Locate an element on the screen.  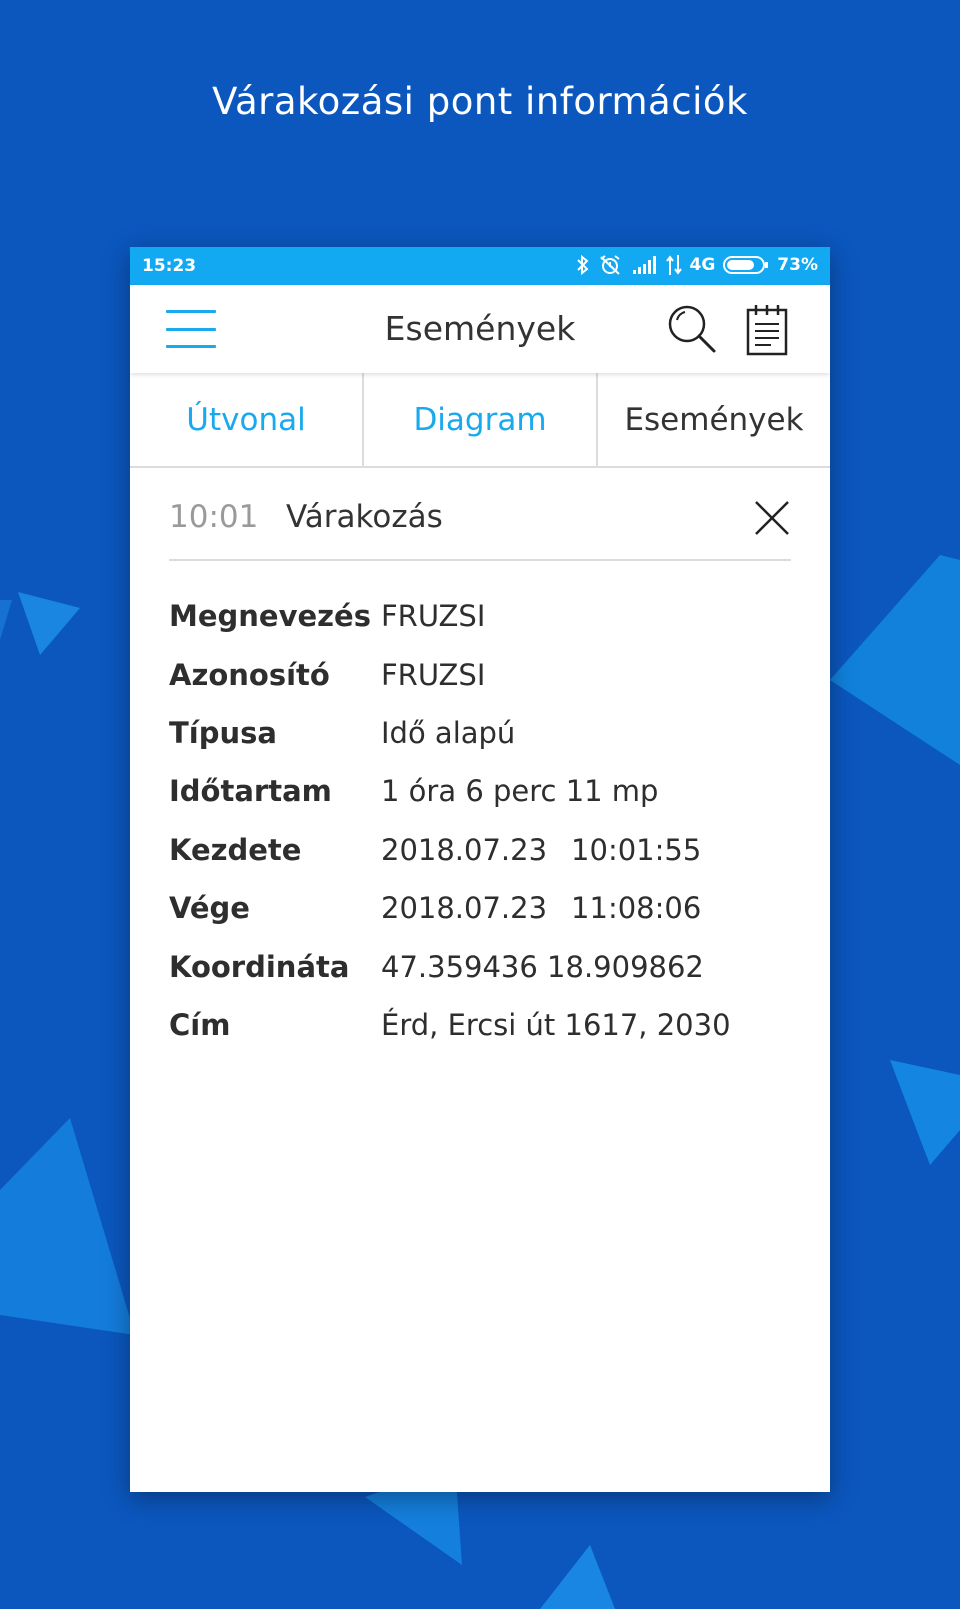
detail-label: Azonosító is located at coordinates (249, 674).